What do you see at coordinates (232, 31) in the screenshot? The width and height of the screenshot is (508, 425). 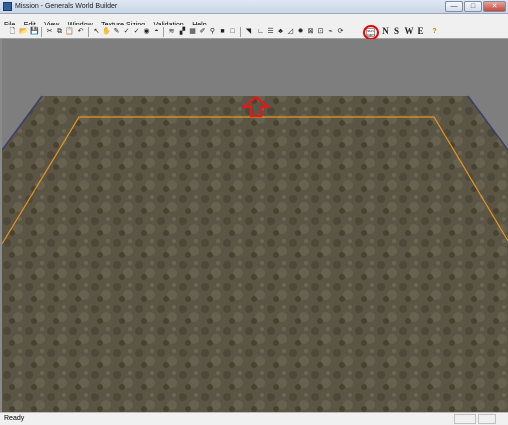 I see `empty-square-icon: □` at bounding box center [232, 31].